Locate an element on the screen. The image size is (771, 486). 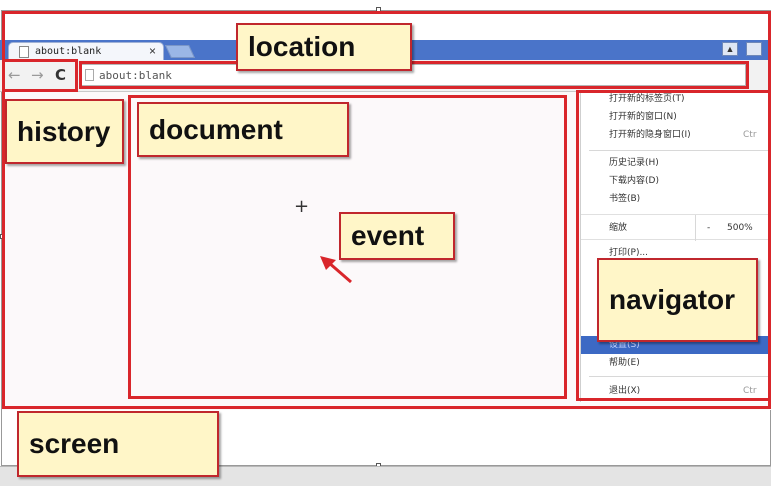
document-label: document is located at coordinates (243, 129).